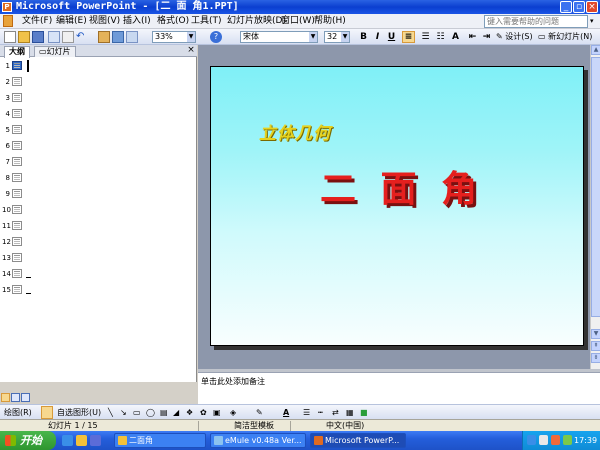  I want to click on fill-color-icon: ◈, so click(233, 412).